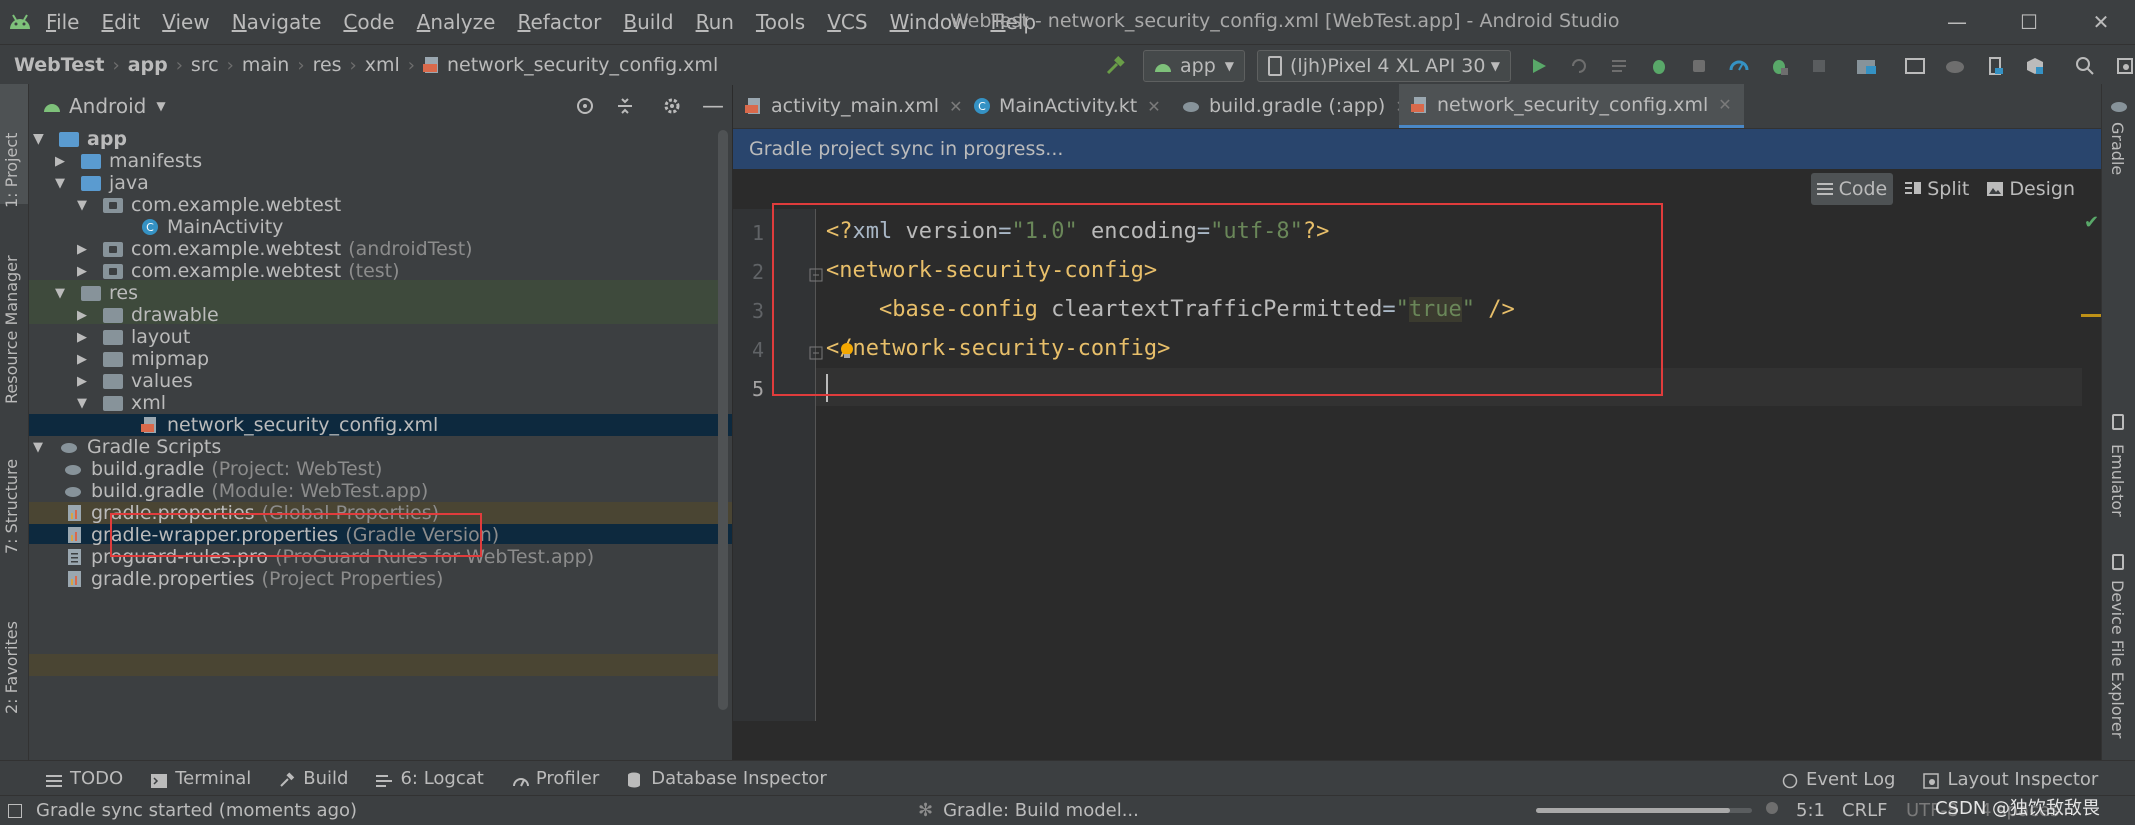 This screenshot has height=825, width=2135. I want to click on minimize-button: —, so click(1957, 22).